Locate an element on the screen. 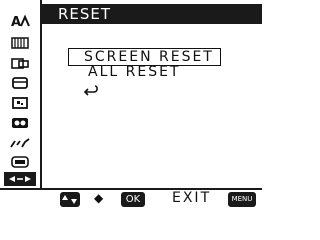 The width and height of the screenshot is (320, 240). footer-bar: ◆ OK EXIT MENU is located at coordinates (131, 199).